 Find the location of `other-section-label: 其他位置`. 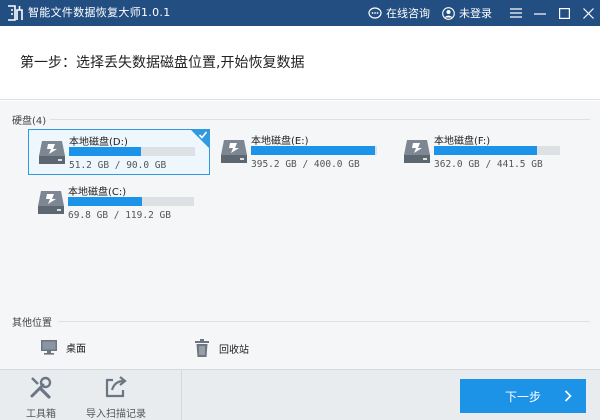

other-section-label: 其他位置 is located at coordinates (32, 323).